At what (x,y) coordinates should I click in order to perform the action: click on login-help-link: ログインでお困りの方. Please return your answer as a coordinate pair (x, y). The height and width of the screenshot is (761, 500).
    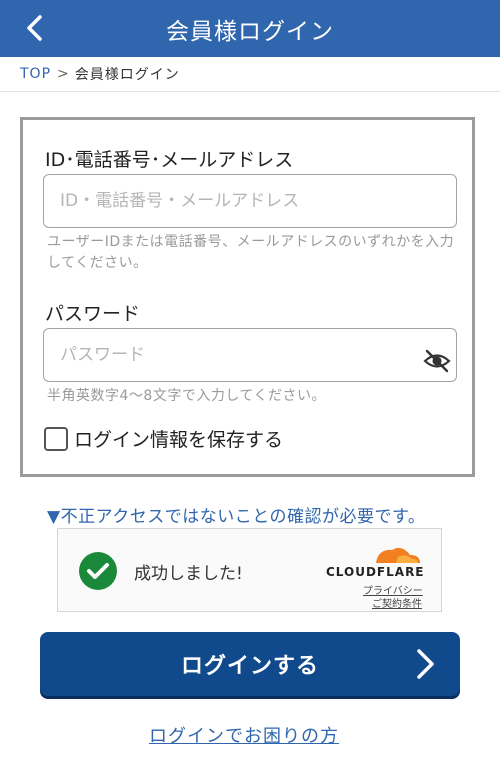
    Looking at the image, I should click on (244, 735).